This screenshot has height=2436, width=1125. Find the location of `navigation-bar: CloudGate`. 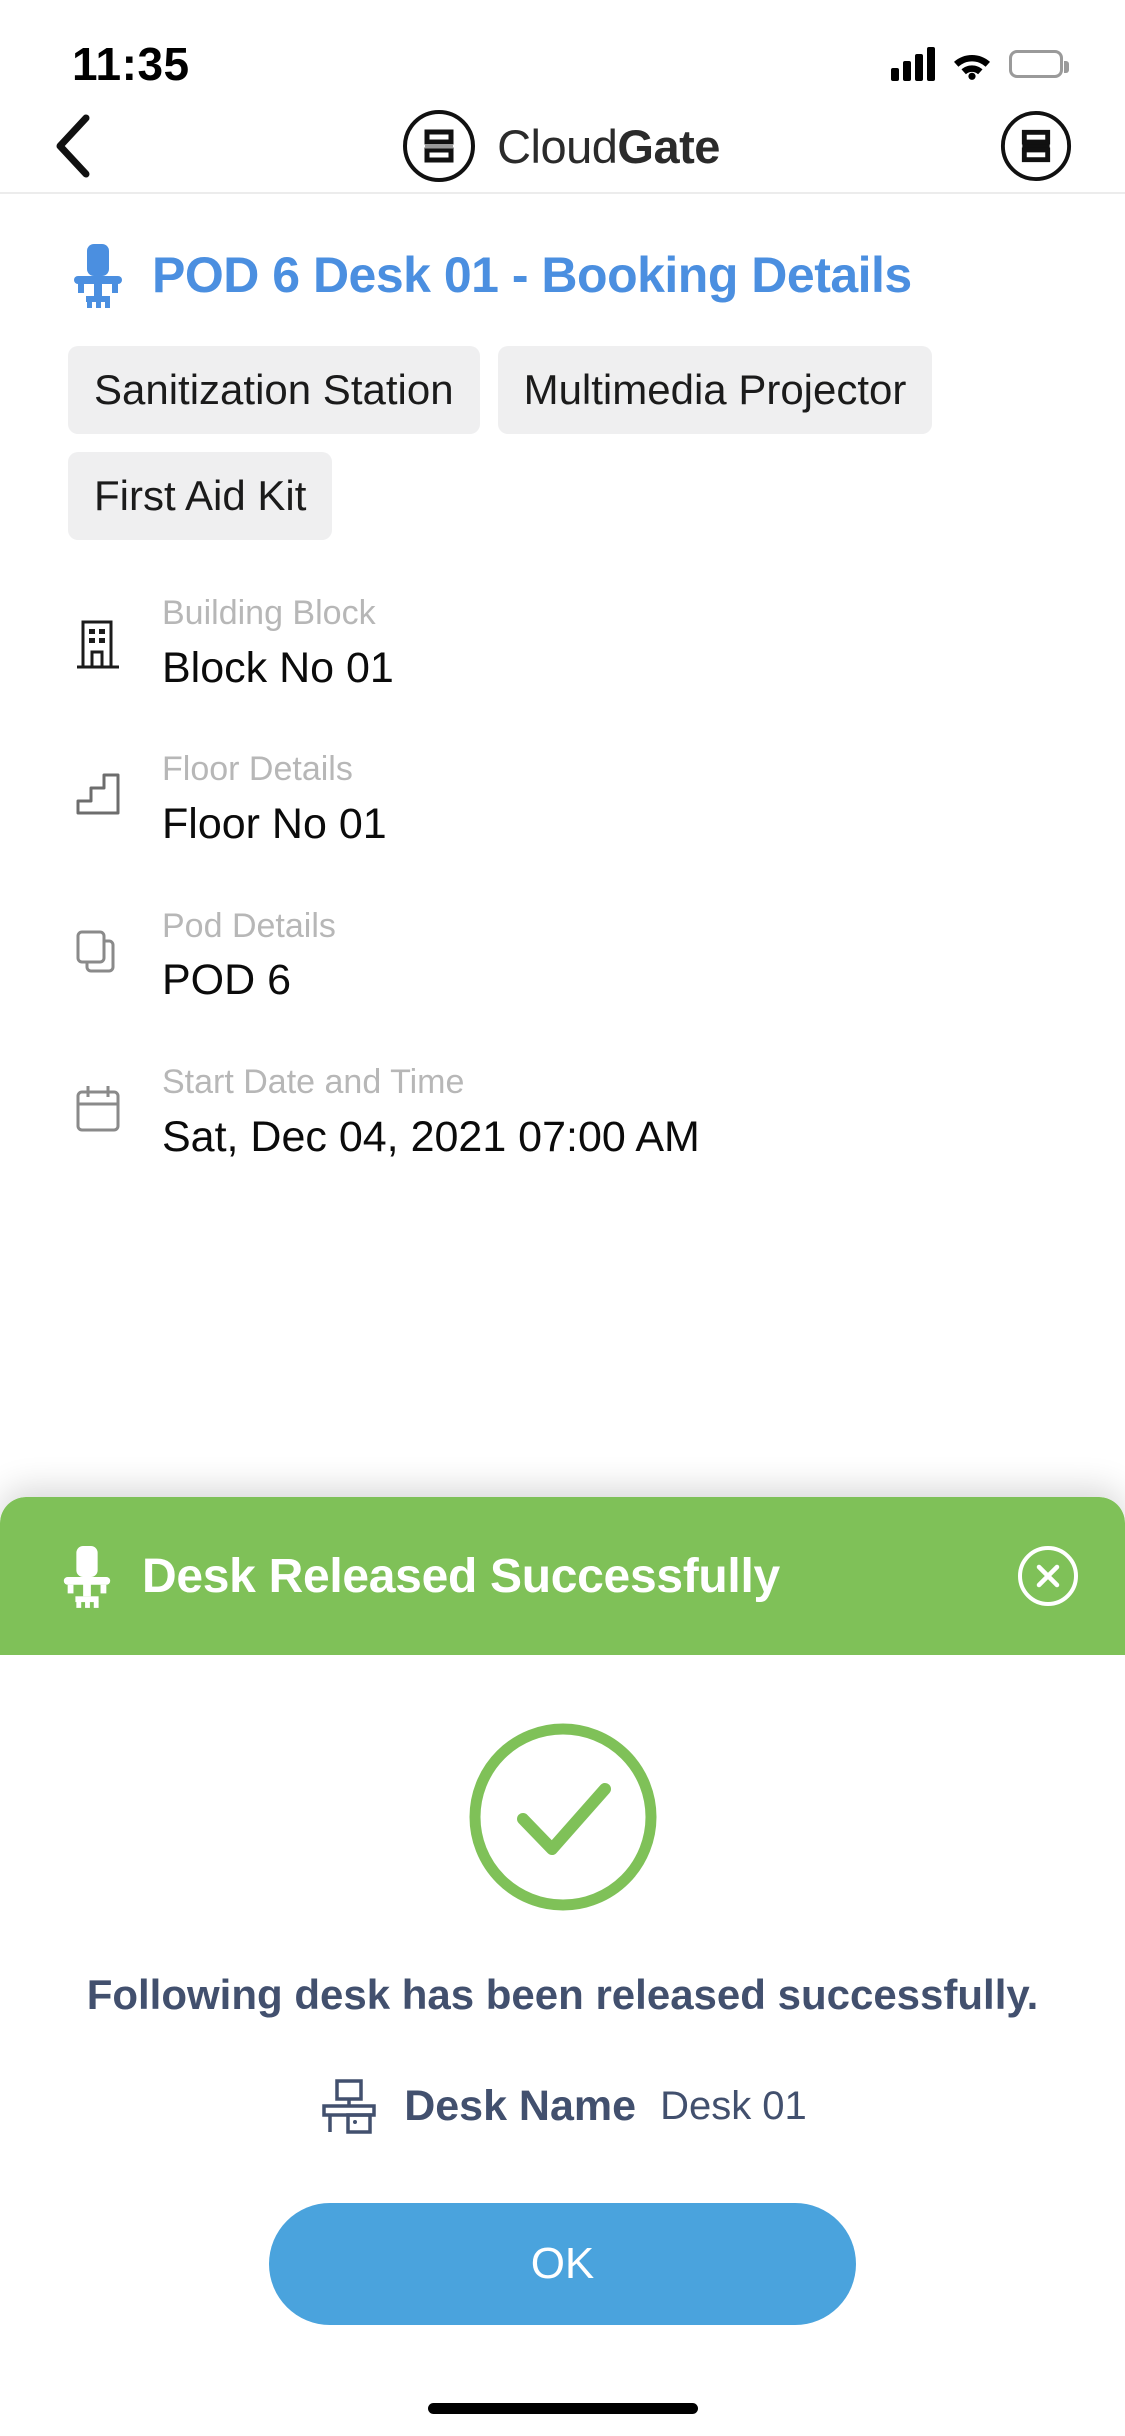

navigation-bar: CloudGate is located at coordinates (562, 147).